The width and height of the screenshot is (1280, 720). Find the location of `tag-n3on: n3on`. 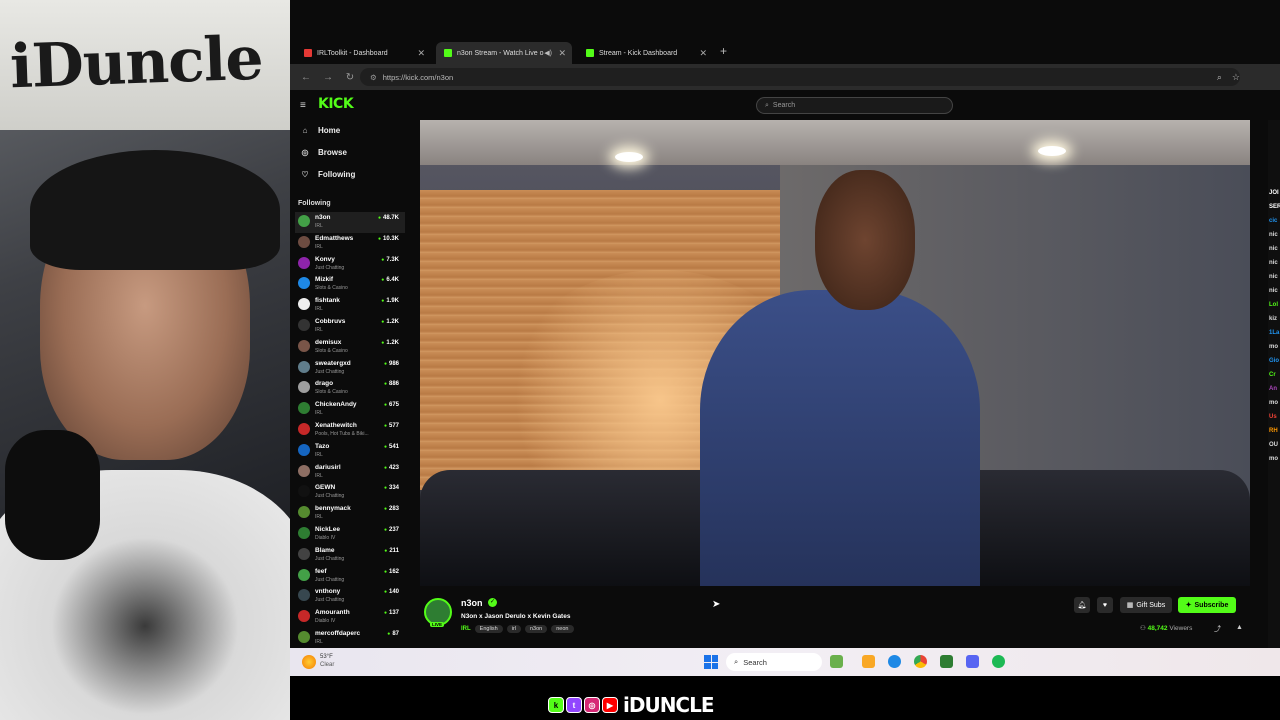

tag-n3on: n3on is located at coordinates (536, 629).